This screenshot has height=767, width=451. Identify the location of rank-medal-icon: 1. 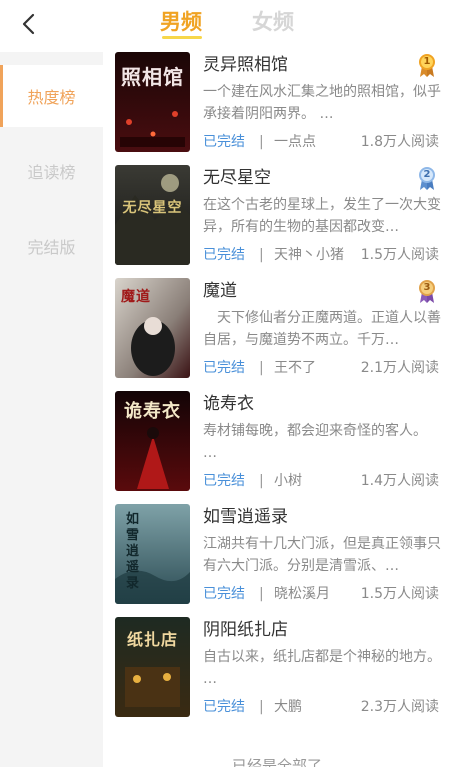
(427, 65).